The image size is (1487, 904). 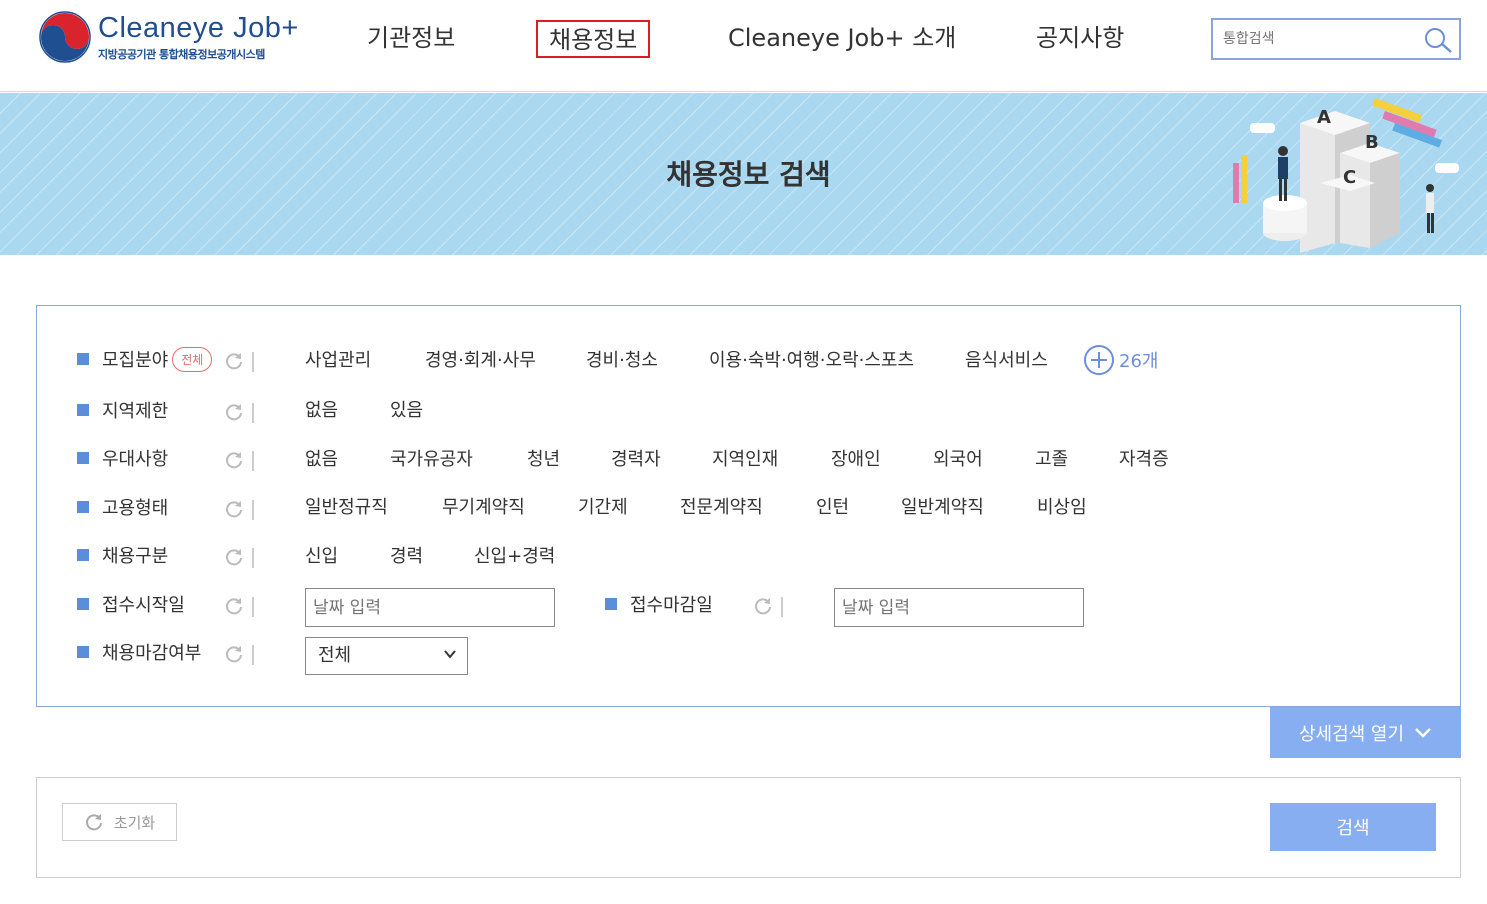 I want to click on detail-search-label: 상세검색 열기, so click(x=1351, y=734).